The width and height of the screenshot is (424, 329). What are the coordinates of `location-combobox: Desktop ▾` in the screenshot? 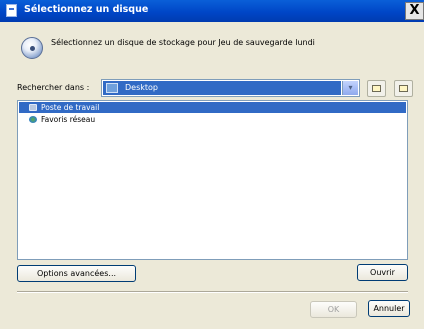 It's located at (230, 88).